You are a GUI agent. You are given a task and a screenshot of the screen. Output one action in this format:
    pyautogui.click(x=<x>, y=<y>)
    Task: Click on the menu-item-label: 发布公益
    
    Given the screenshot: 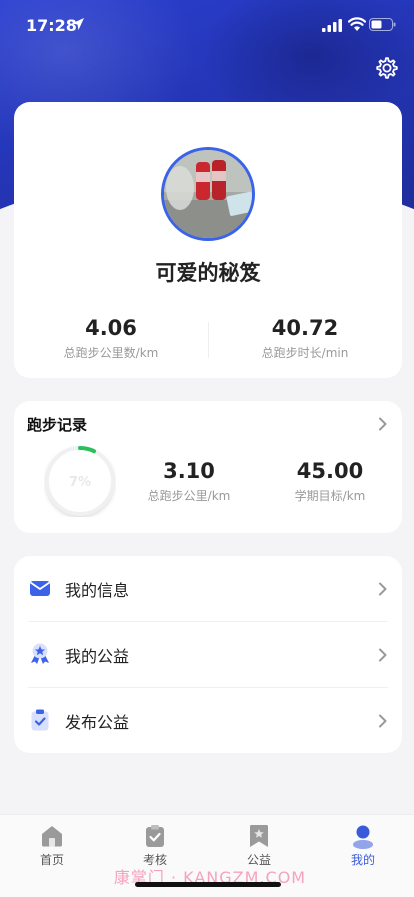 What is the action you would take?
    pyautogui.click(x=97, y=722)
    